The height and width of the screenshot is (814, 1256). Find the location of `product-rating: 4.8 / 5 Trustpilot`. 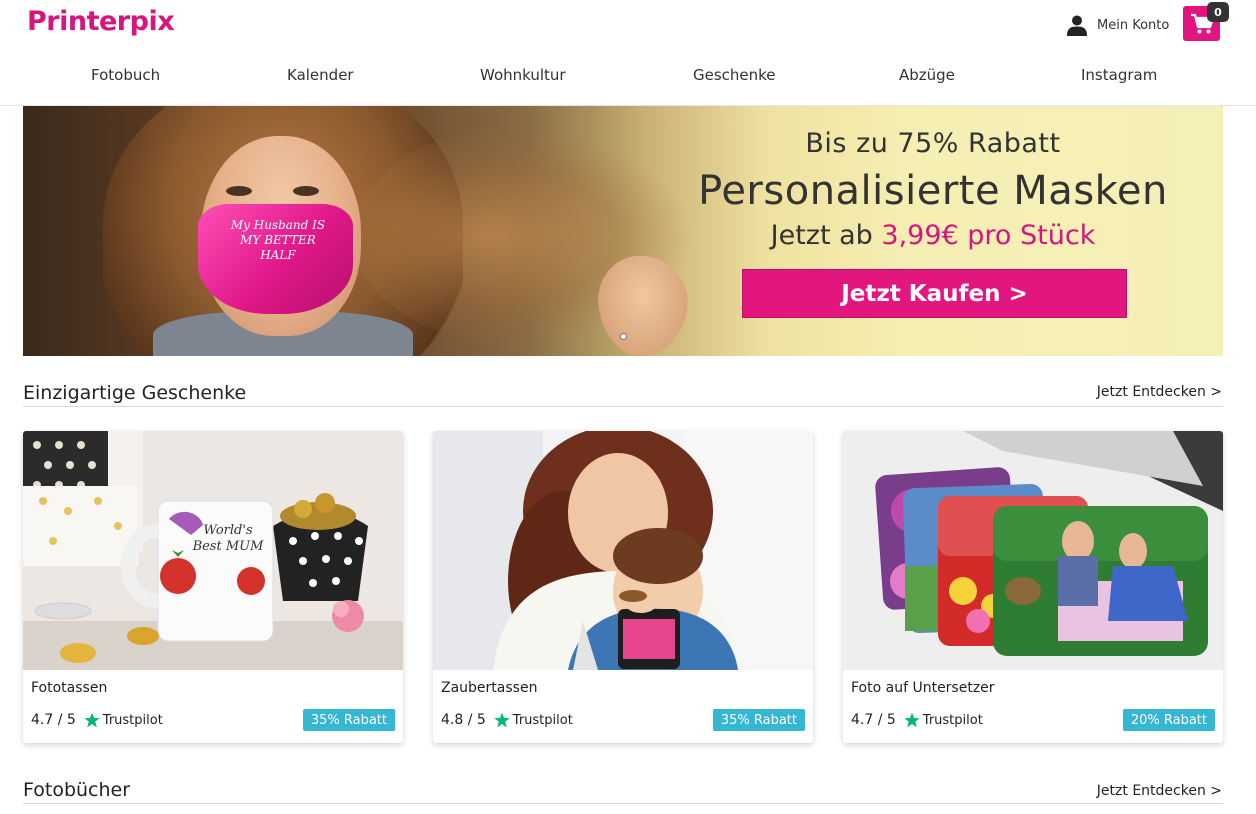

product-rating: 4.8 / 5 Trustpilot is located at coordinates (507, 720).